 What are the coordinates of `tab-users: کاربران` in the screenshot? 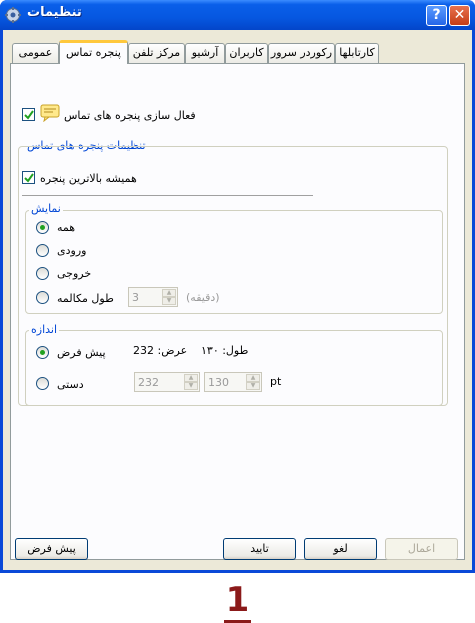 It's located at (246, 53).